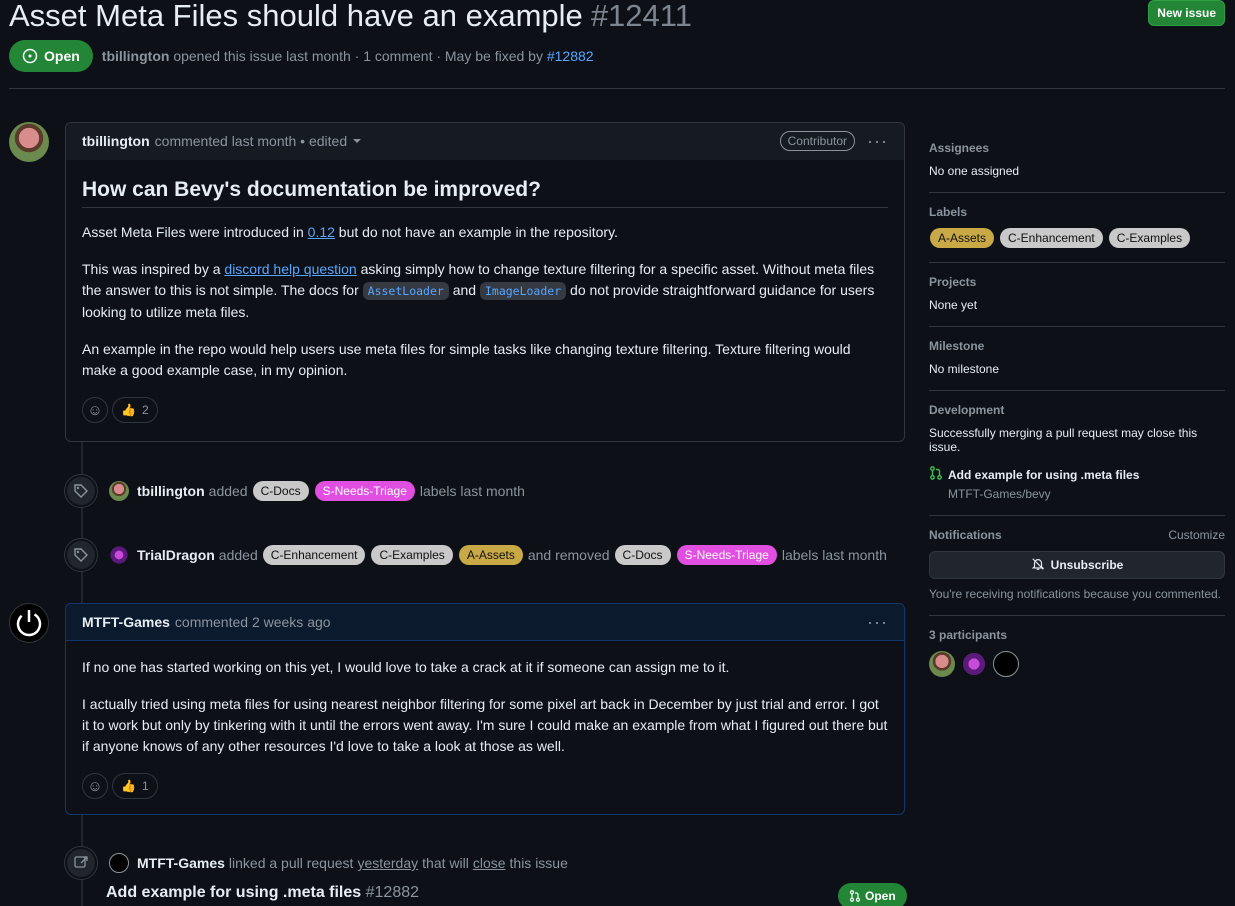  I want to click on discord-link: discord help question, so click(290, 269).